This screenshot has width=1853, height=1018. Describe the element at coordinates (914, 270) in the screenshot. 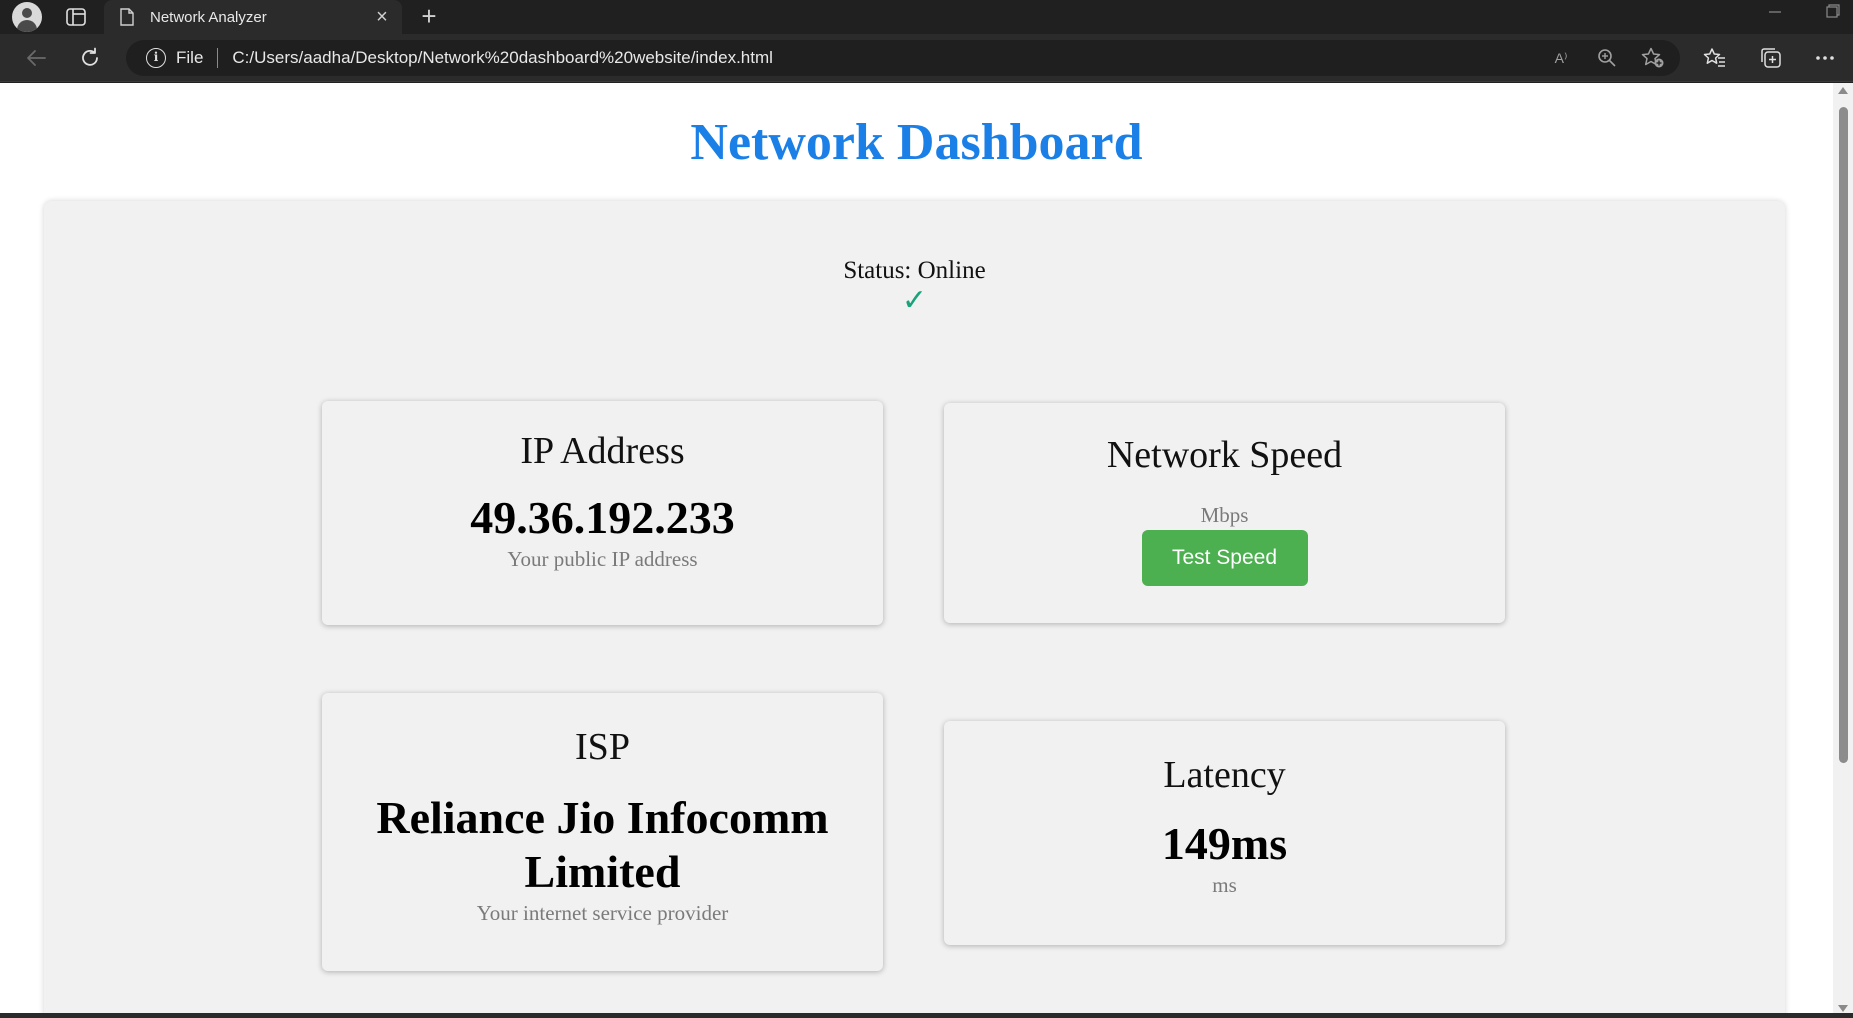

I see `status-text: Status: Online` at that location.